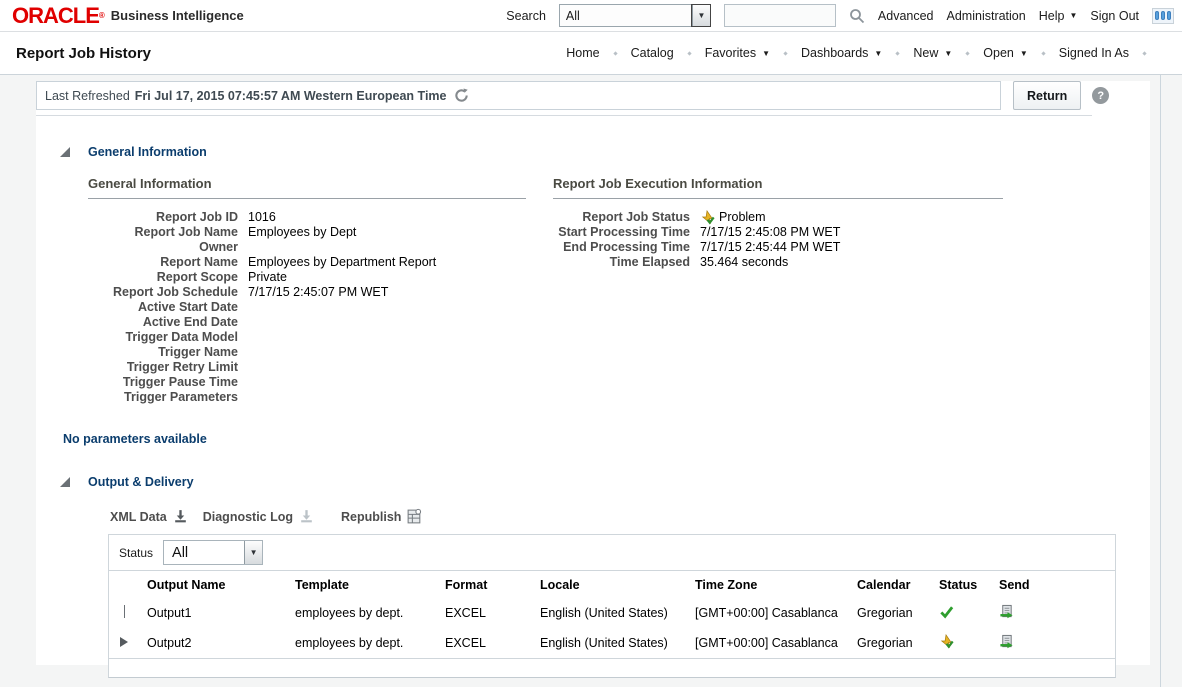 Image resolution: width=1182 pixels, height=687 pixels. I want to click on cell-output-name: Output2, so click(169, 643).